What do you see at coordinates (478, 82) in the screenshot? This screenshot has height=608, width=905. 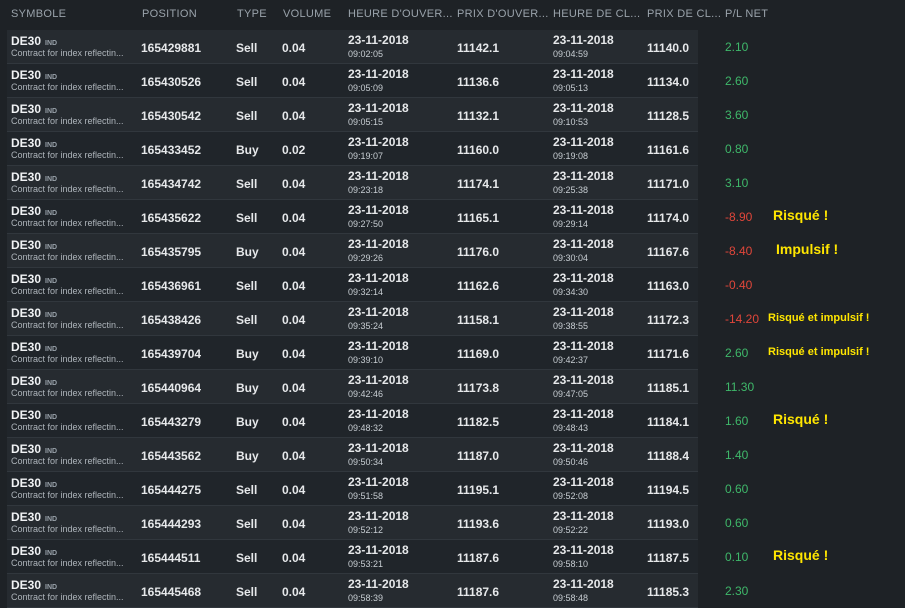 I see `open-price: 11136.6` at bounding box center [478, 82].